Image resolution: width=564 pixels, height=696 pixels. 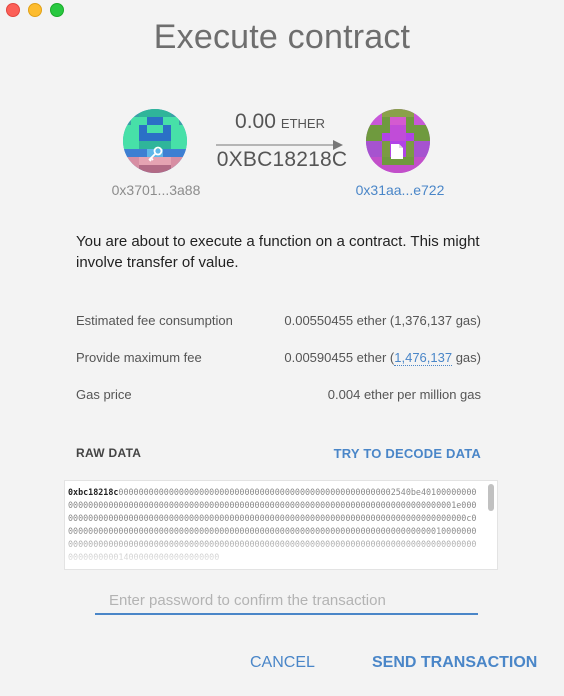 What do you see at coordinates (156, 190) in the screenshot?
I see `from-address: 0x3701...3a88` at bounding box center [156, 190].